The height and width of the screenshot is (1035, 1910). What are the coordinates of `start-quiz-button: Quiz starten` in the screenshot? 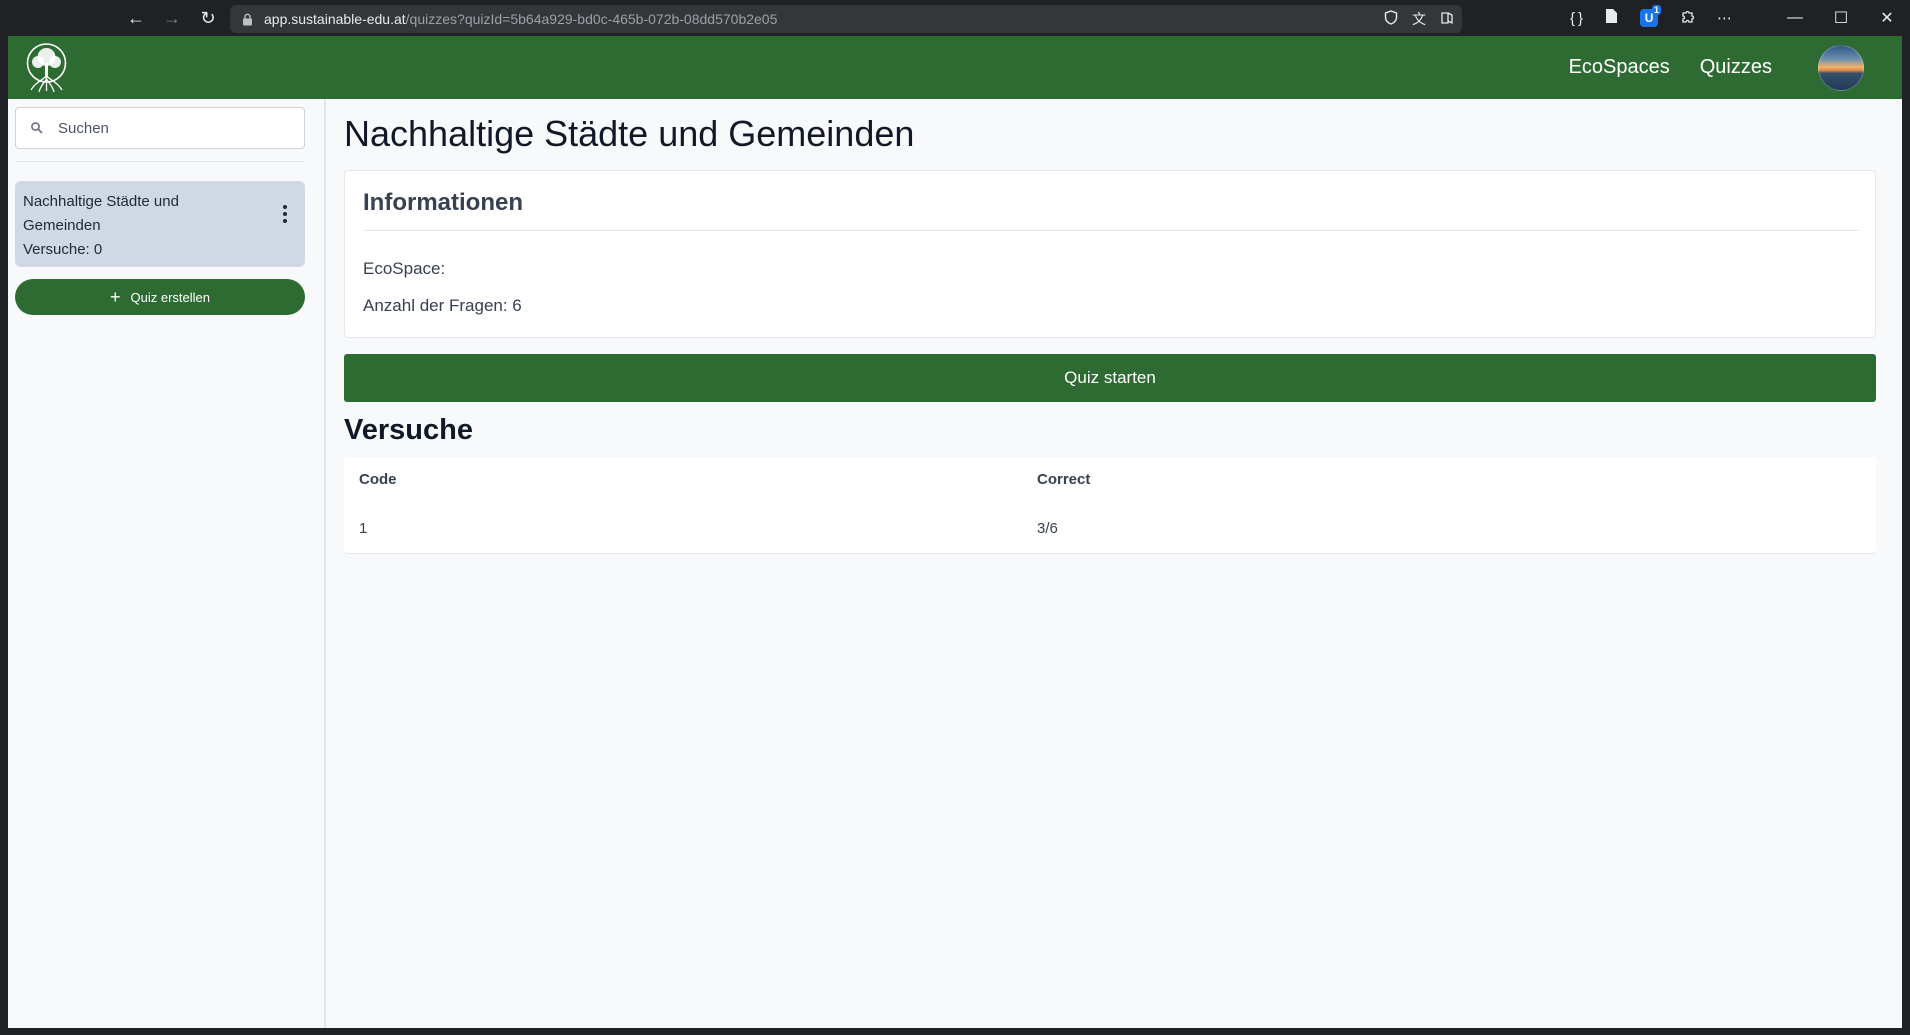 It's located at (1110, 378).